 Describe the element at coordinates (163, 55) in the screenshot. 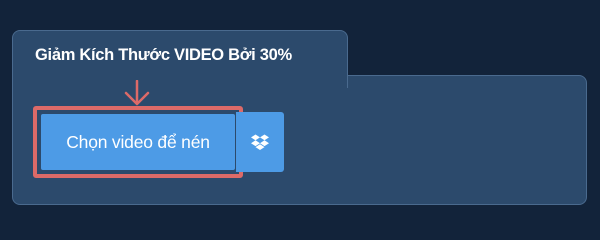

I see `tab-title: Giảm Kích Thước VIDEO Bởi 30%` at that location.